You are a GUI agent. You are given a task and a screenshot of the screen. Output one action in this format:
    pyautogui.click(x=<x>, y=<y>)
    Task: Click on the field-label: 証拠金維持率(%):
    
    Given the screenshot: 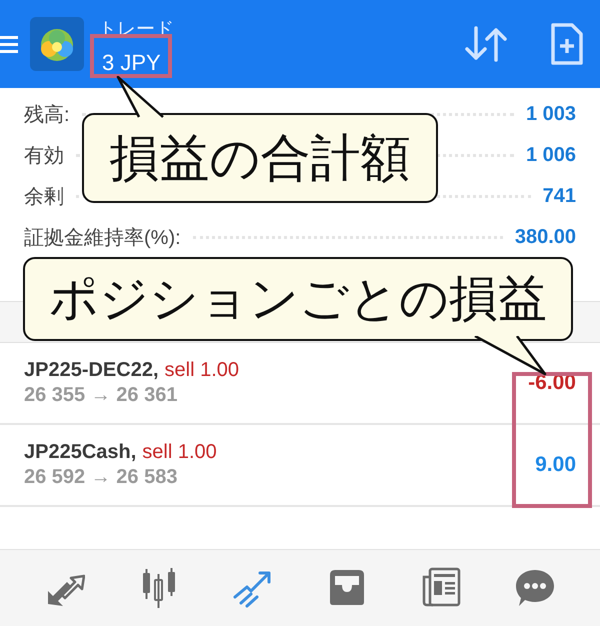 What is the action you would take?
    pyautogui.click(x=102, y=238)
    